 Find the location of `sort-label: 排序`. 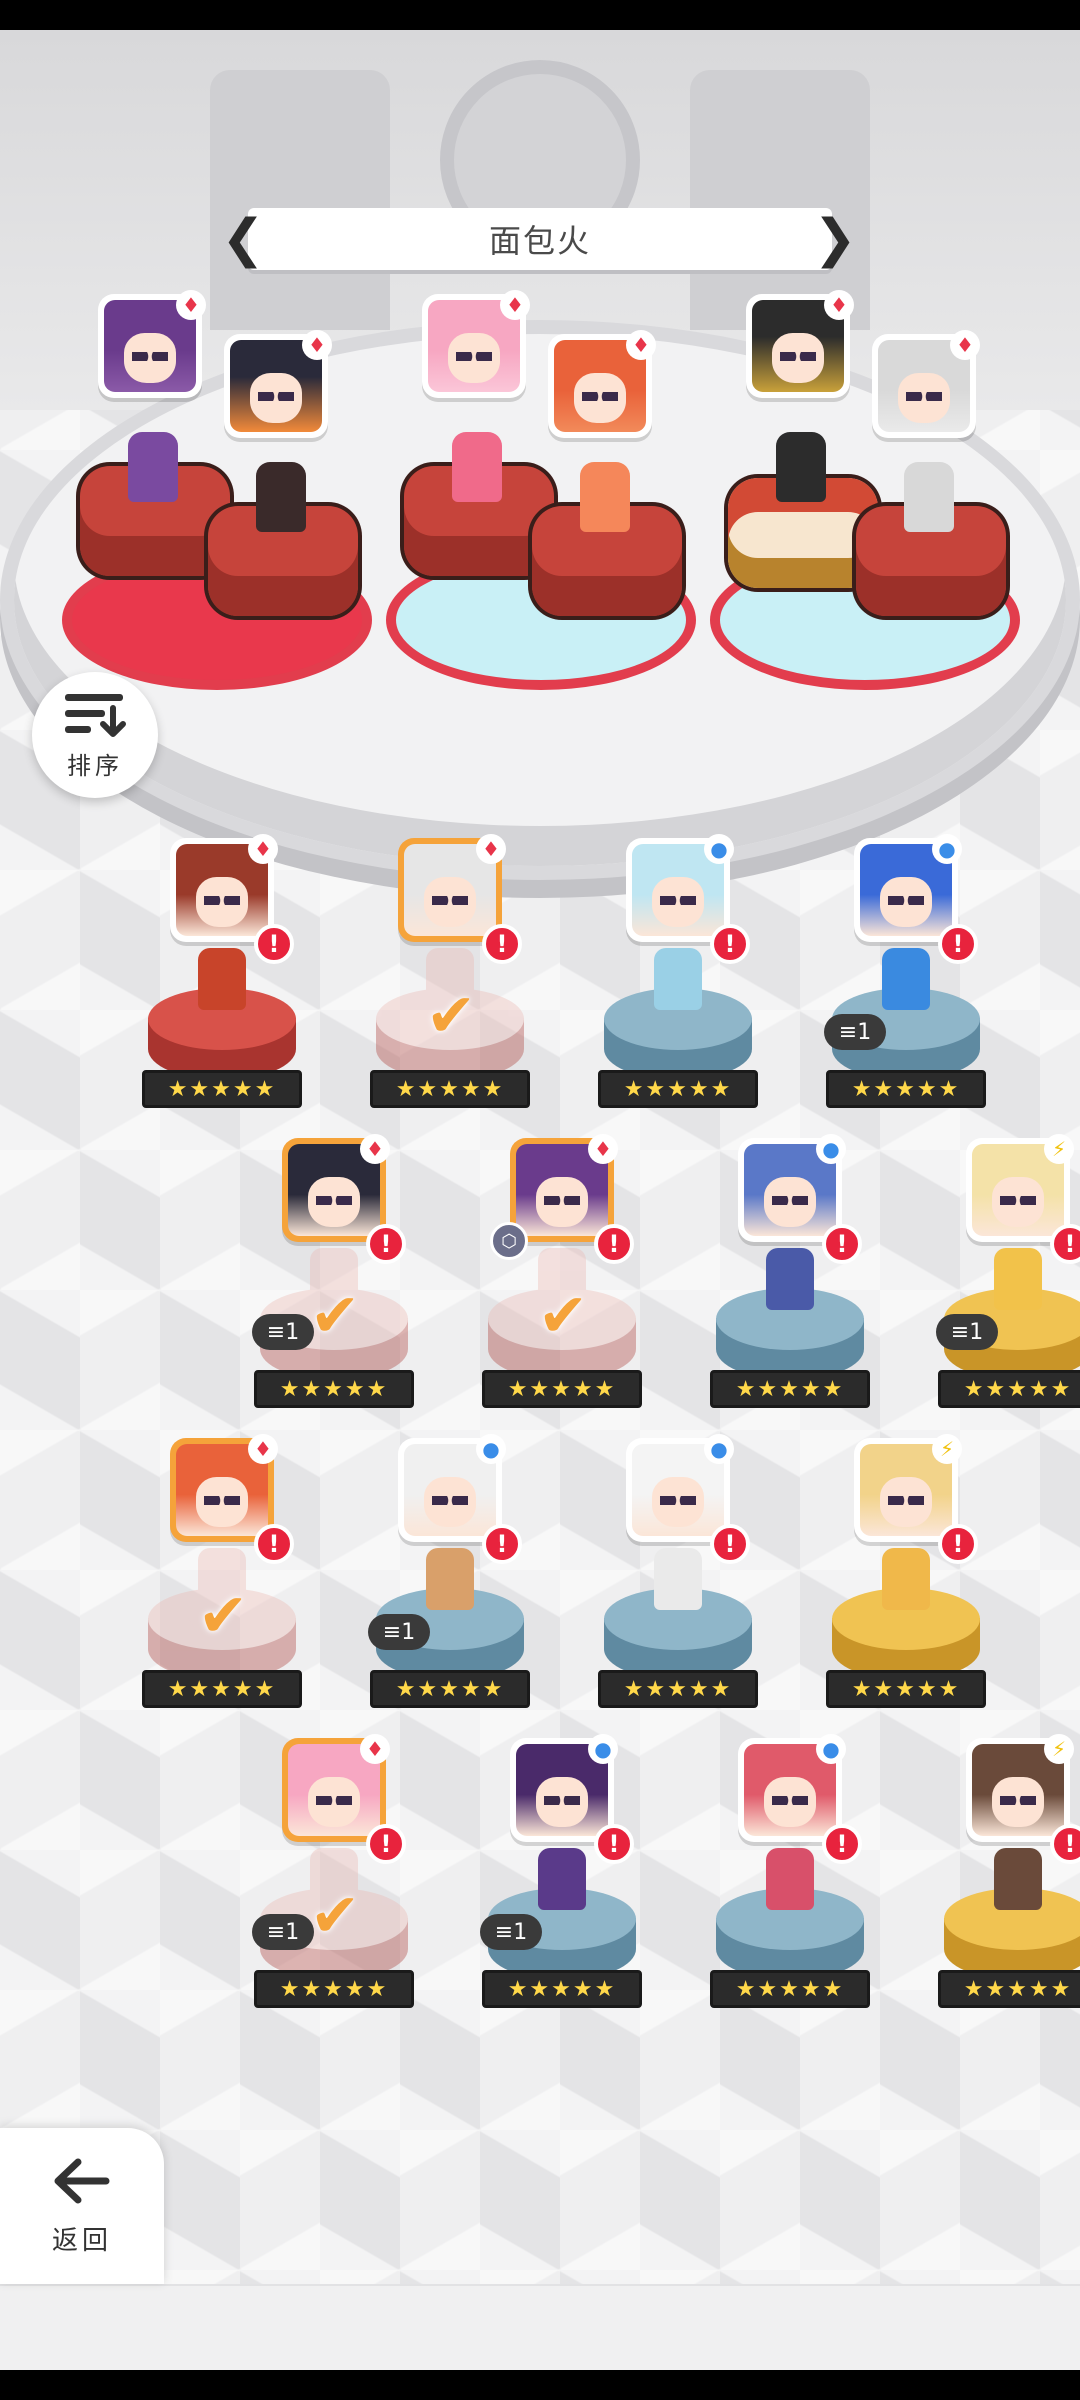

sort-label: 排序 is located at coordinates (95, 765).